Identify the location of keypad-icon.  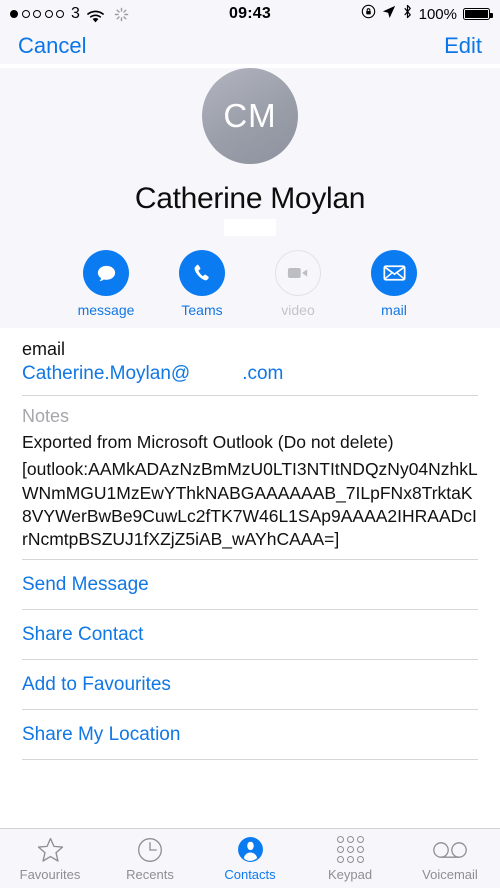
(350, 850).